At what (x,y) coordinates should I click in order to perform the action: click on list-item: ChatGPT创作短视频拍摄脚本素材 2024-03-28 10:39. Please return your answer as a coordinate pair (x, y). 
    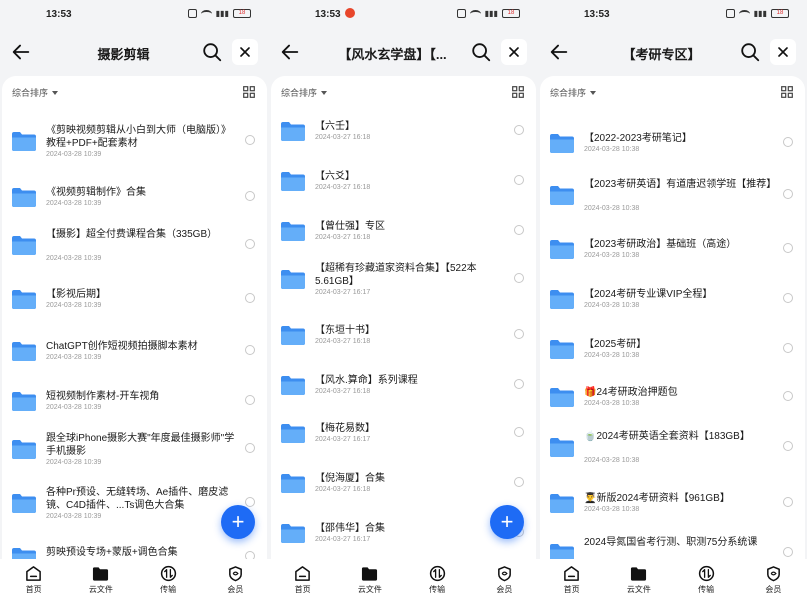
    Looking at the image, I should click on (134, 350).